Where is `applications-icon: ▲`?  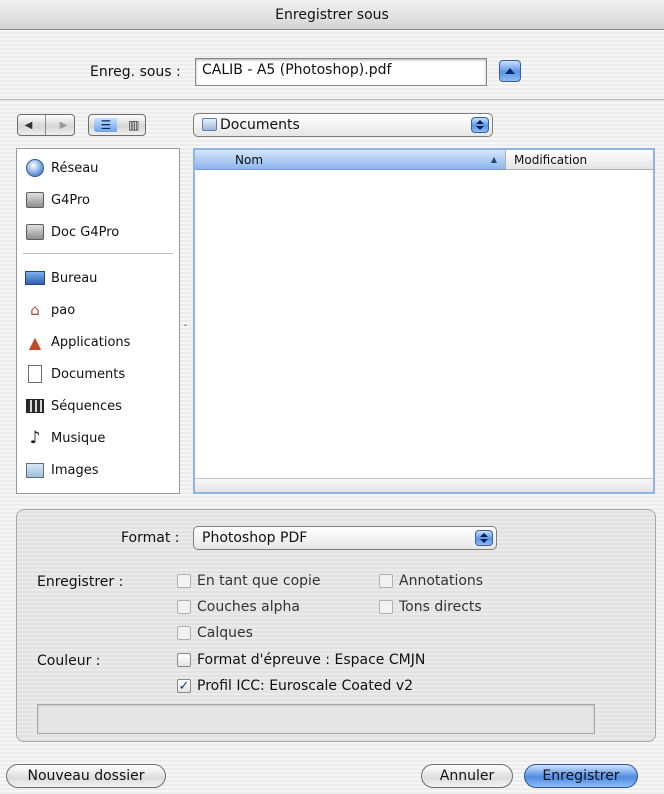 applications-icon: ▲ is located at coordinates (35, 342).